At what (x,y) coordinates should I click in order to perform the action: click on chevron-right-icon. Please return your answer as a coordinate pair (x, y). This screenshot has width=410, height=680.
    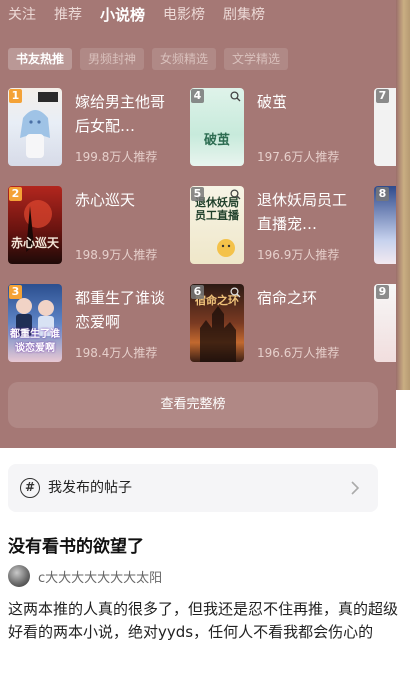
    Looking at the image, I should click on (355, 488).